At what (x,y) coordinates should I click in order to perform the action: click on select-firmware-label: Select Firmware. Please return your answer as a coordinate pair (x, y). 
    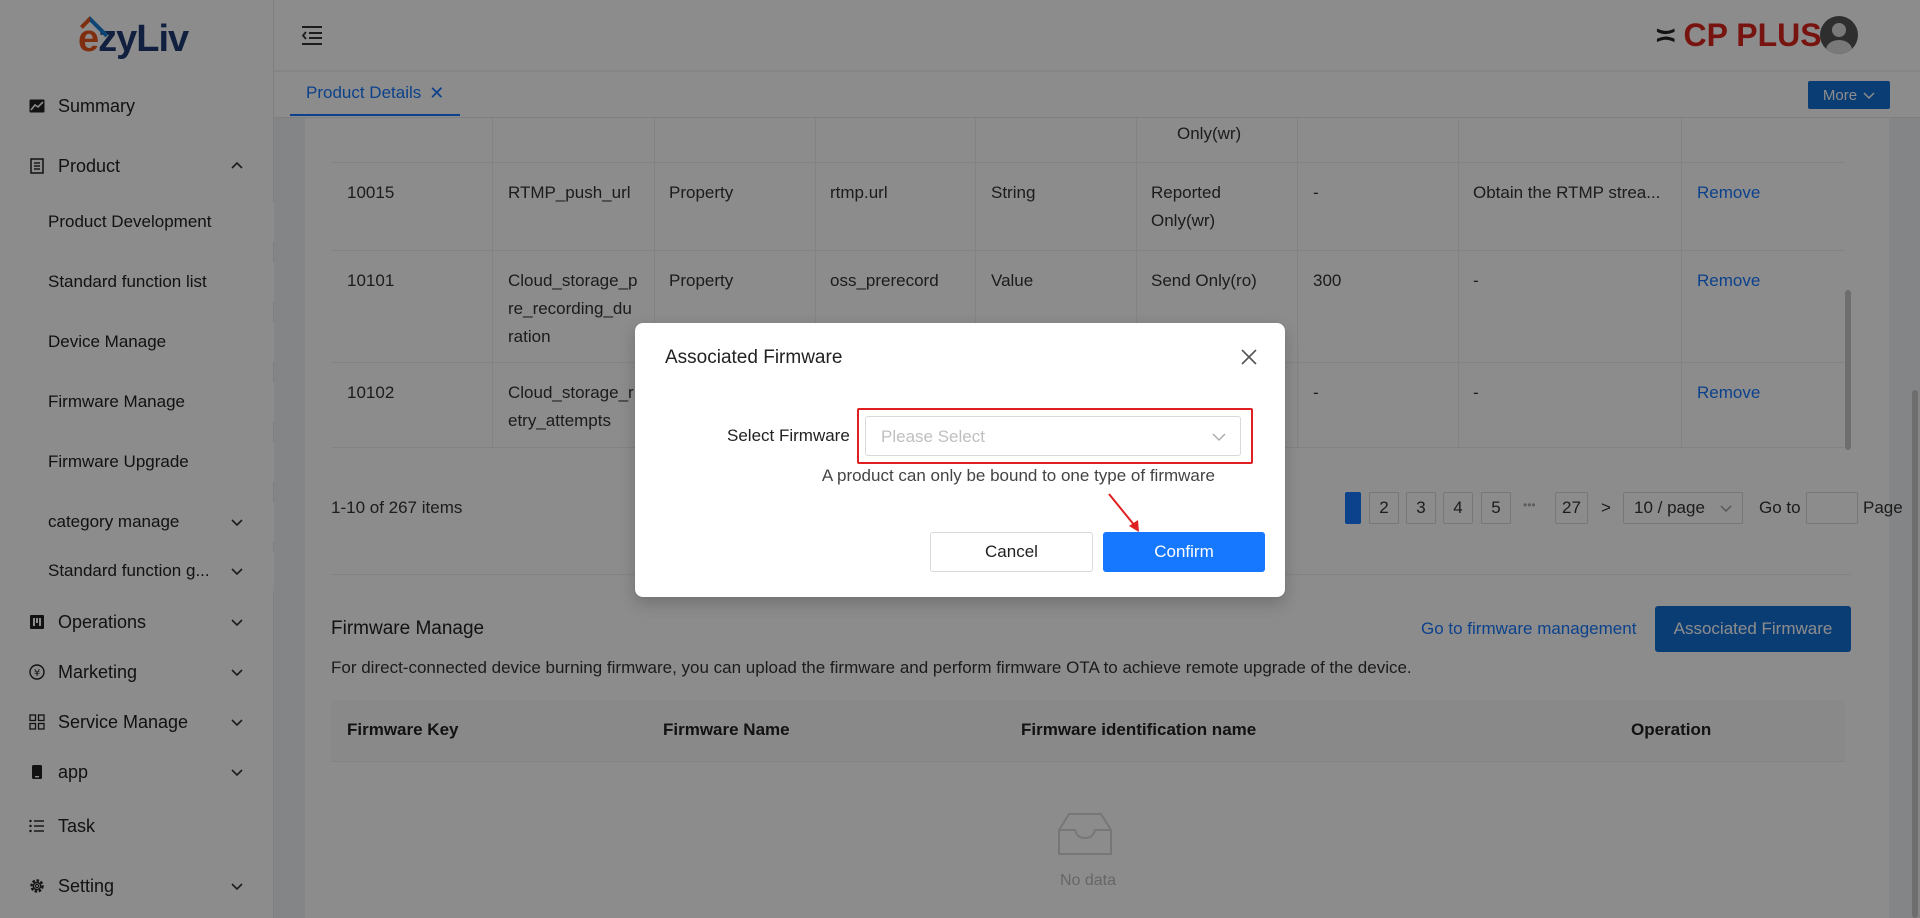
    Looking at the image, I should click on (788, 435).